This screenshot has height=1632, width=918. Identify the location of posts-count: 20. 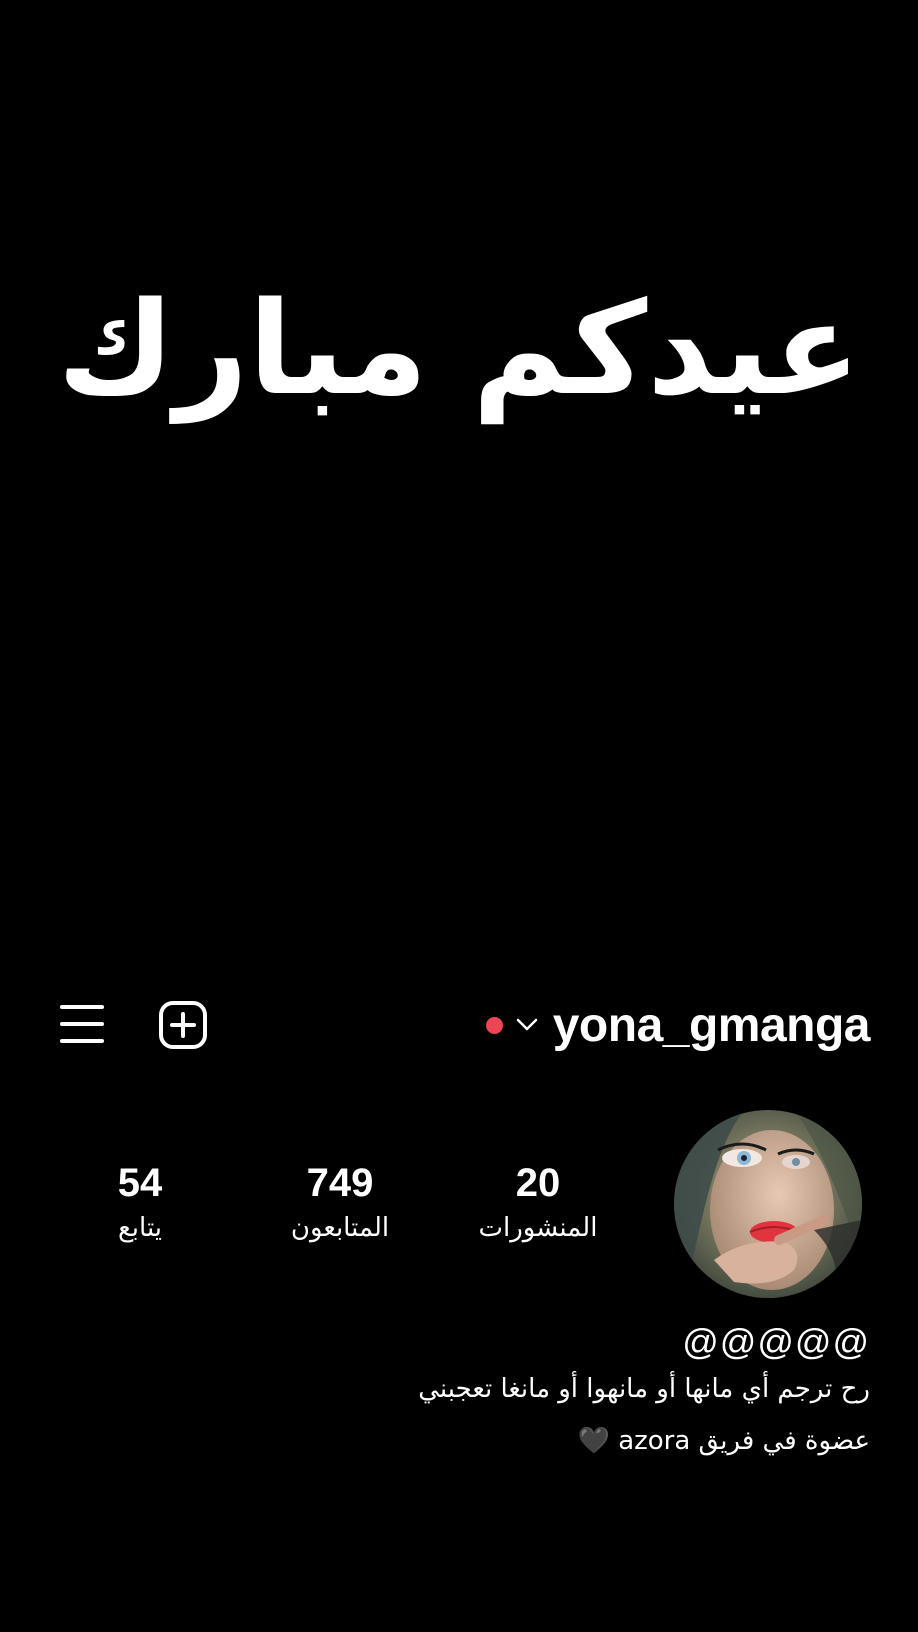
(538, 1183).